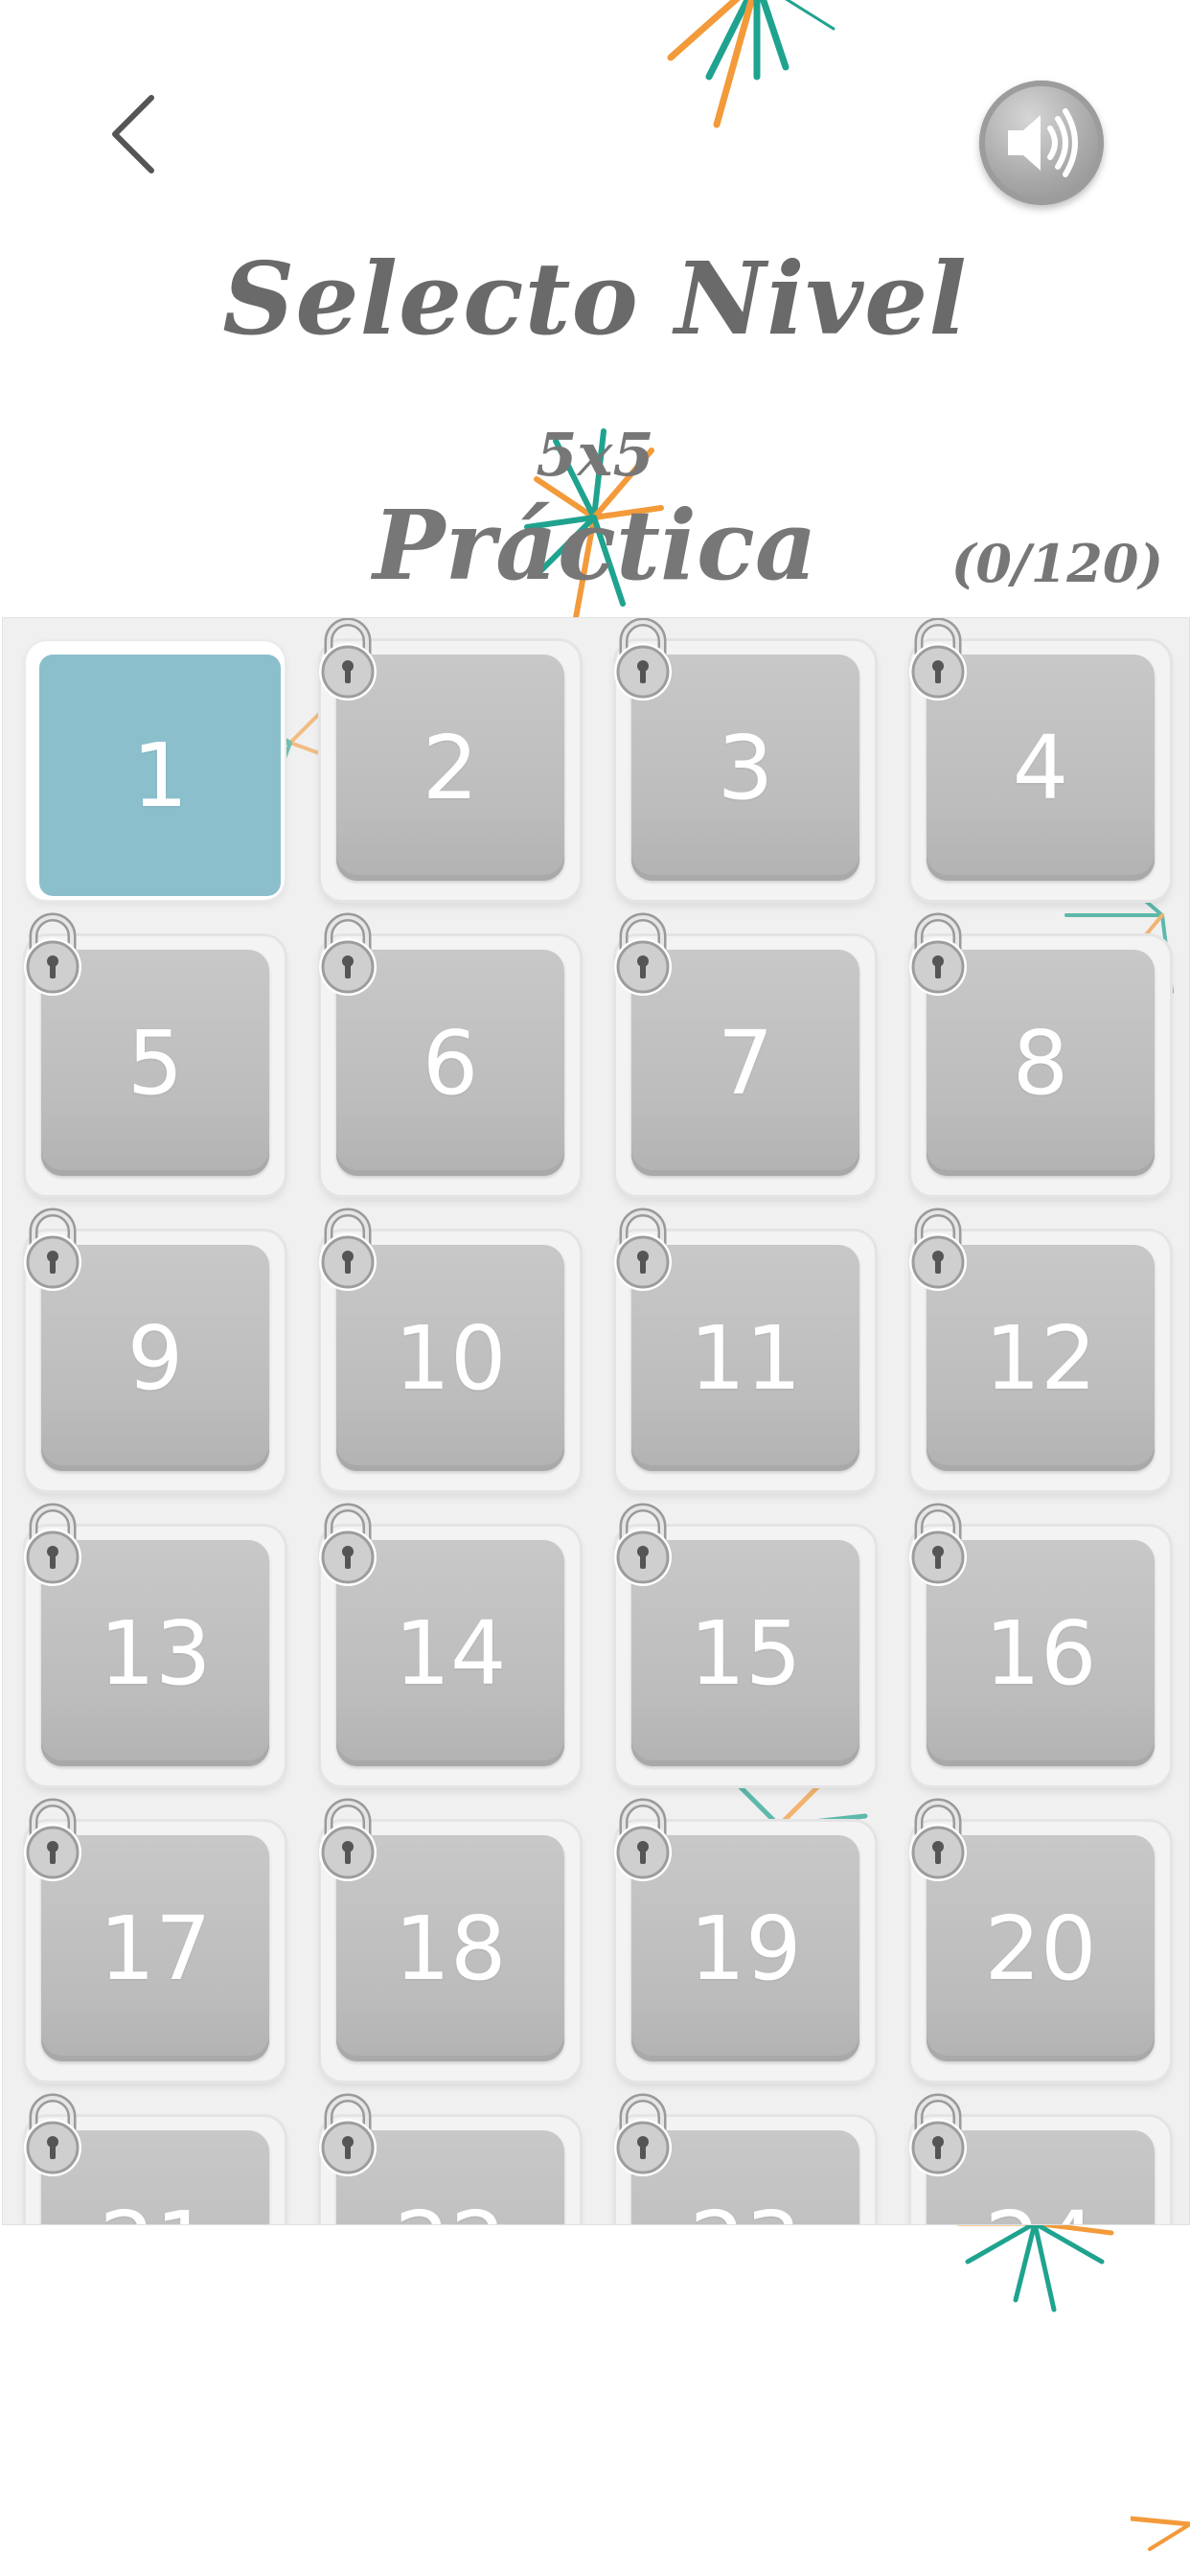  I want to click on level-tile-16: 16, so click(1039, 1644).